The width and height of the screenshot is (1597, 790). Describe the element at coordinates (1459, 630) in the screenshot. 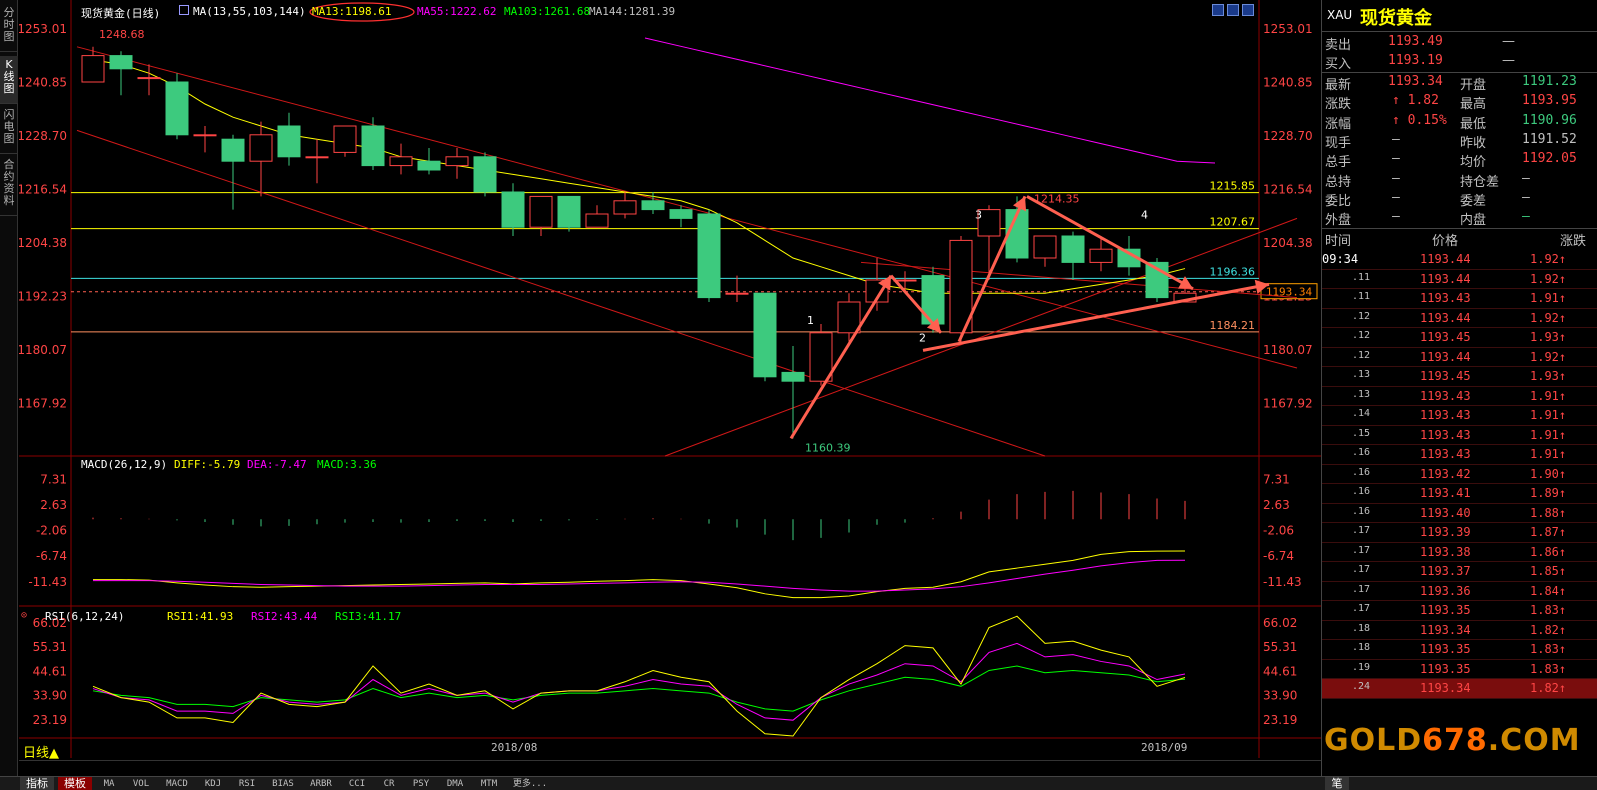

I see `tick-row: .18 1193.34 1.82↑` at that location.